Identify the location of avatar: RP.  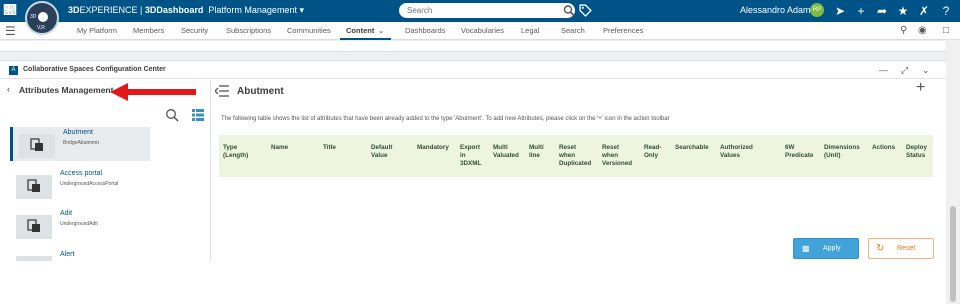
(817, 10).